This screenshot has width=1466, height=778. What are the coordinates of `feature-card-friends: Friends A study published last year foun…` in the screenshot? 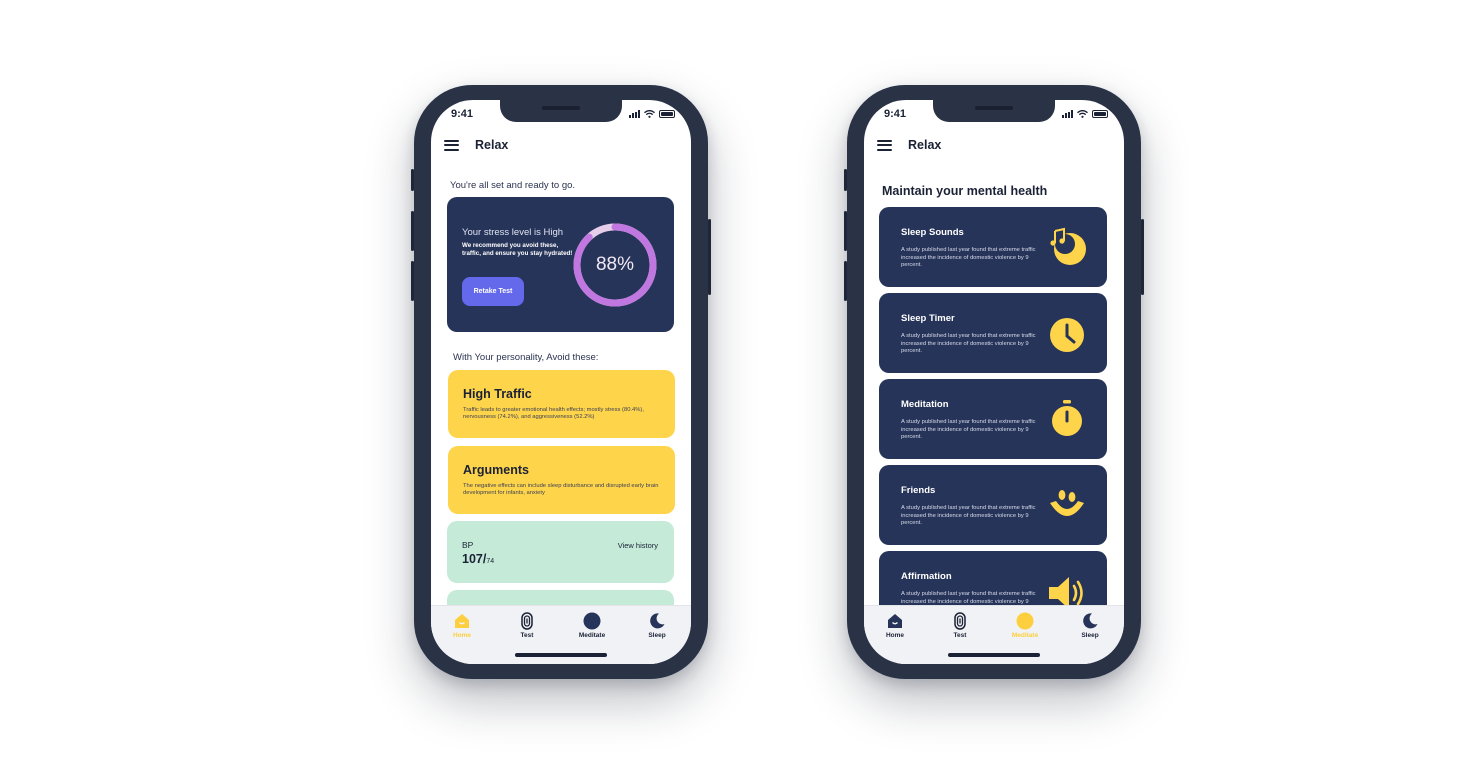 It's located at (993, 505).